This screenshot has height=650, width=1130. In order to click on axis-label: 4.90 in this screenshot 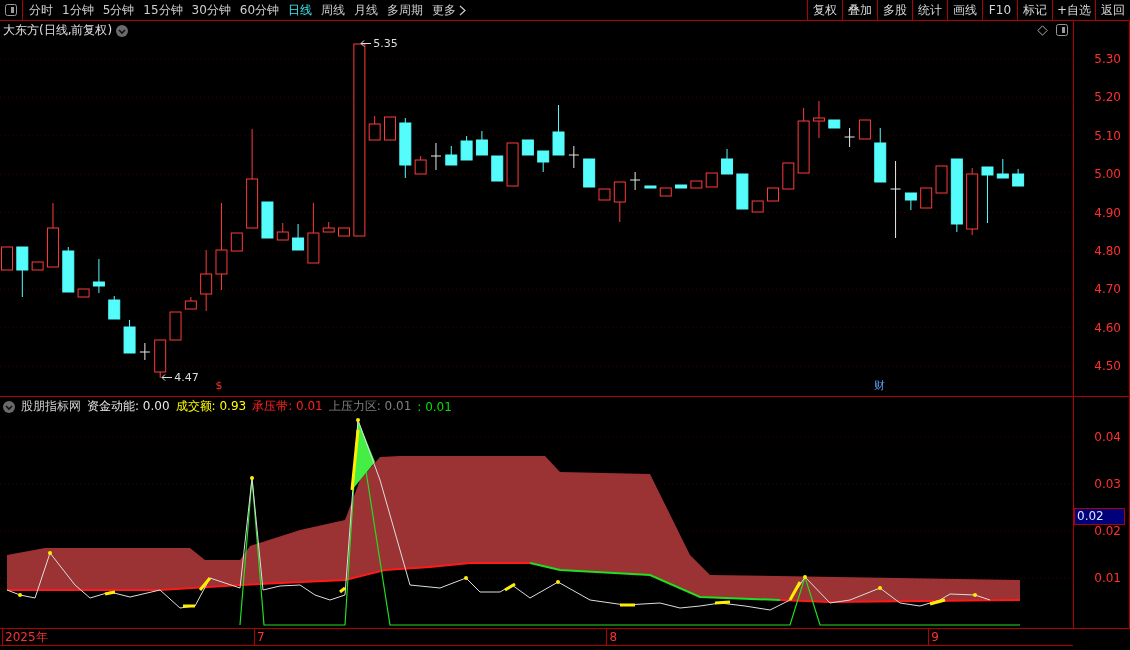, I will do `click(1107, 212)`.